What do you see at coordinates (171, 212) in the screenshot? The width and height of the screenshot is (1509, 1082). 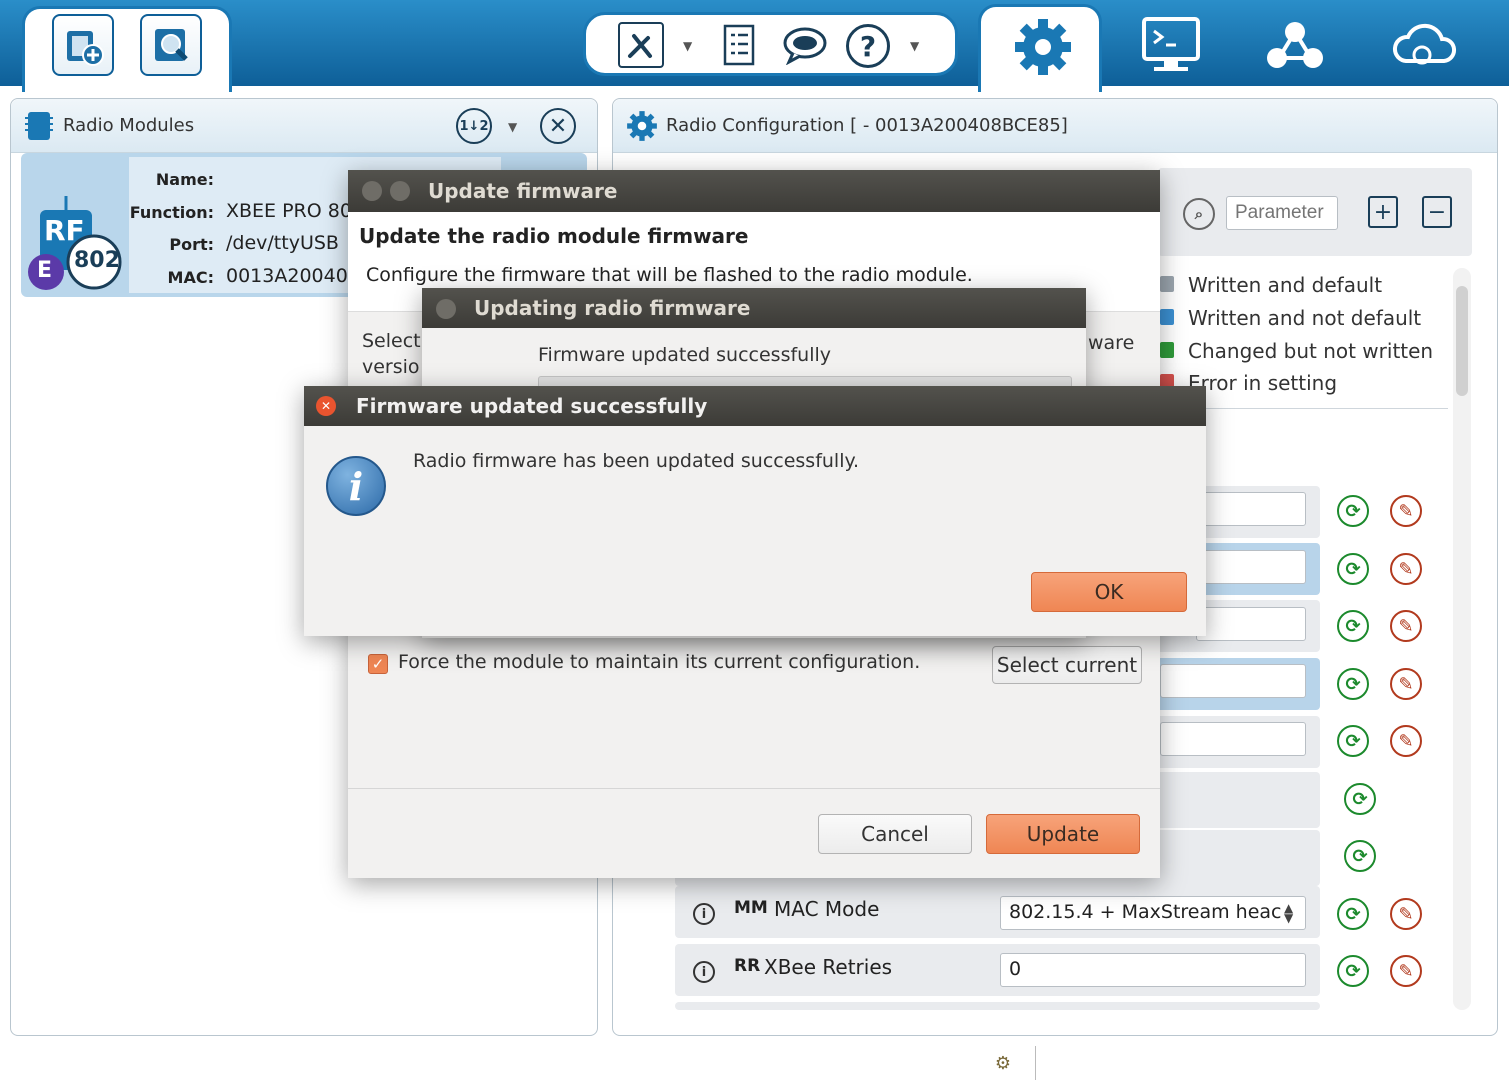 I see `module-function-label: Function:` at bounding box center [171, 212].